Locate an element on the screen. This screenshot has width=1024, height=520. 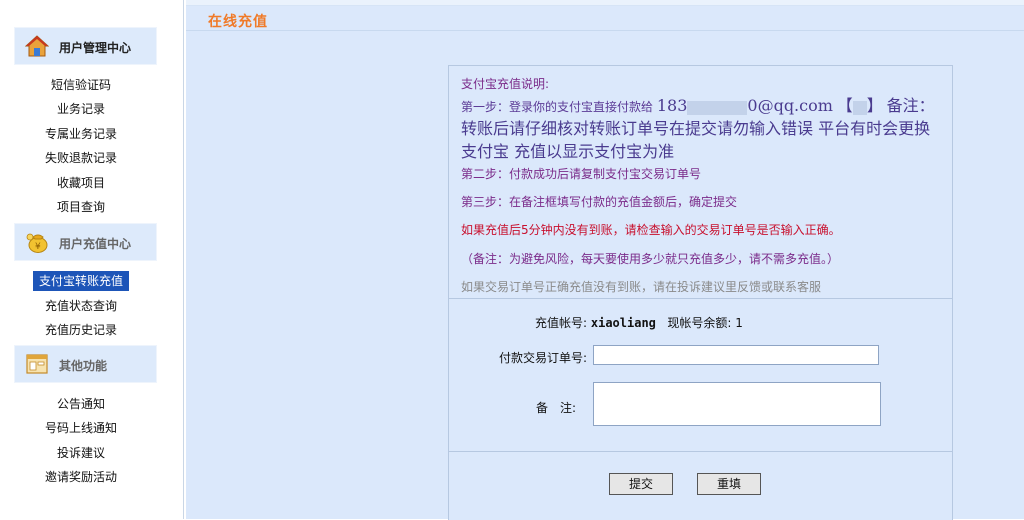
window-icon is located at coordinates (37, 364).